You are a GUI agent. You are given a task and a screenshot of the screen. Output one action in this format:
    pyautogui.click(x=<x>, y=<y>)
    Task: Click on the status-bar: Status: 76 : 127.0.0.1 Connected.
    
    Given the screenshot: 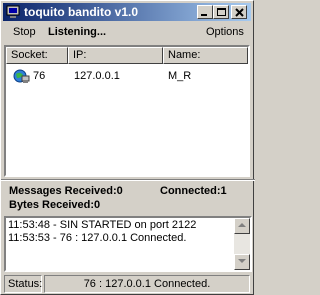 What is the action you would take?
    pyautogui.click(x=128, y=284)
    